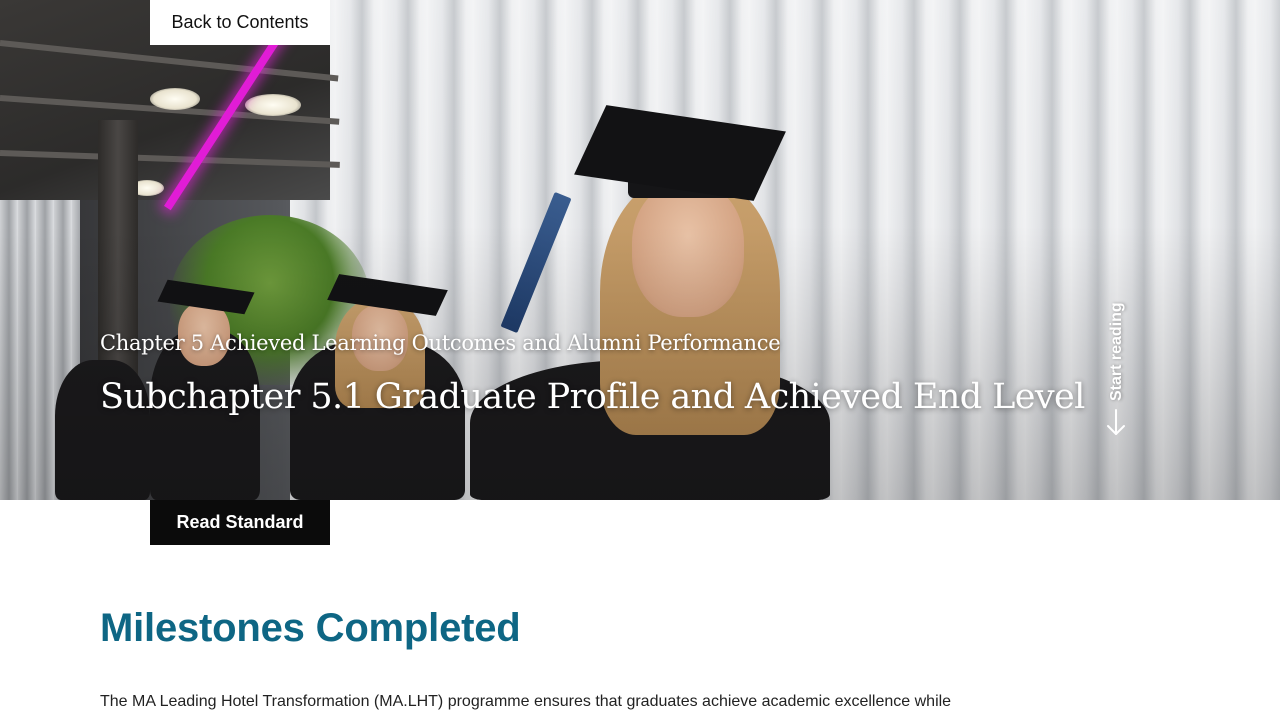  I want to click on section-heading: Milestones Completed, so click(310, 628).